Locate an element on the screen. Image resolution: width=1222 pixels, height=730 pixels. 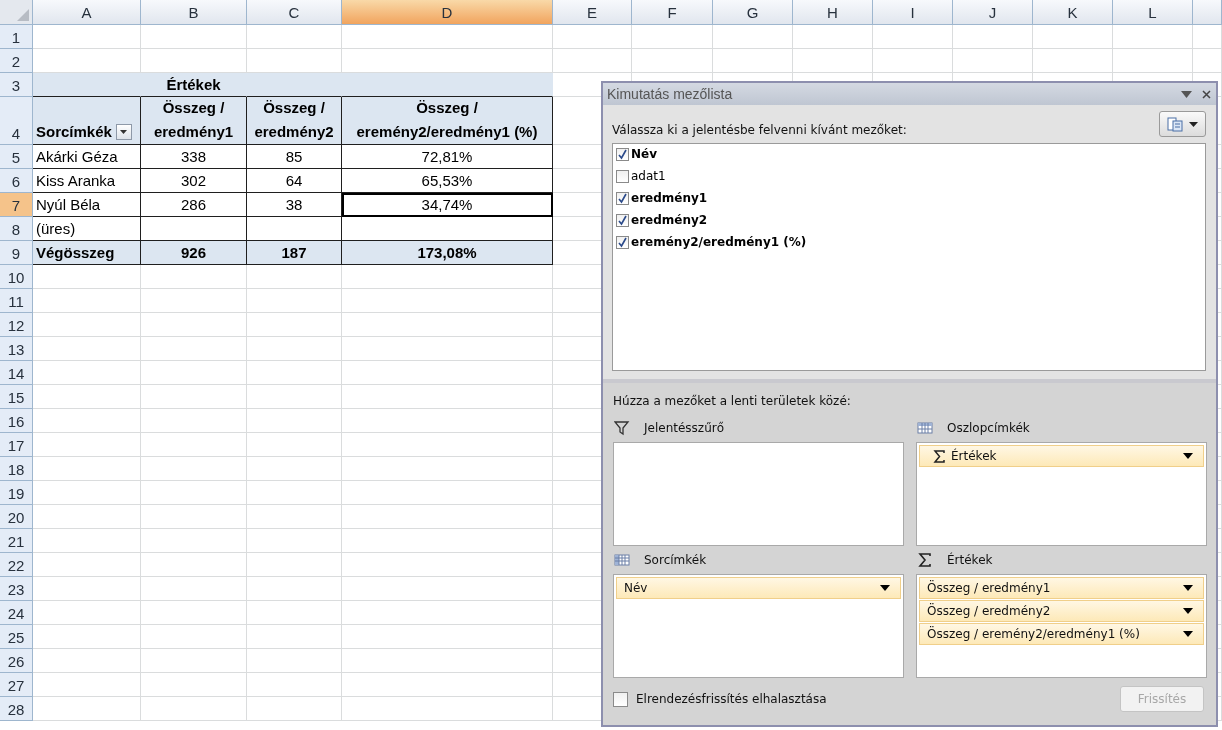
row-header: 19 is located at coordinates (16, 493).